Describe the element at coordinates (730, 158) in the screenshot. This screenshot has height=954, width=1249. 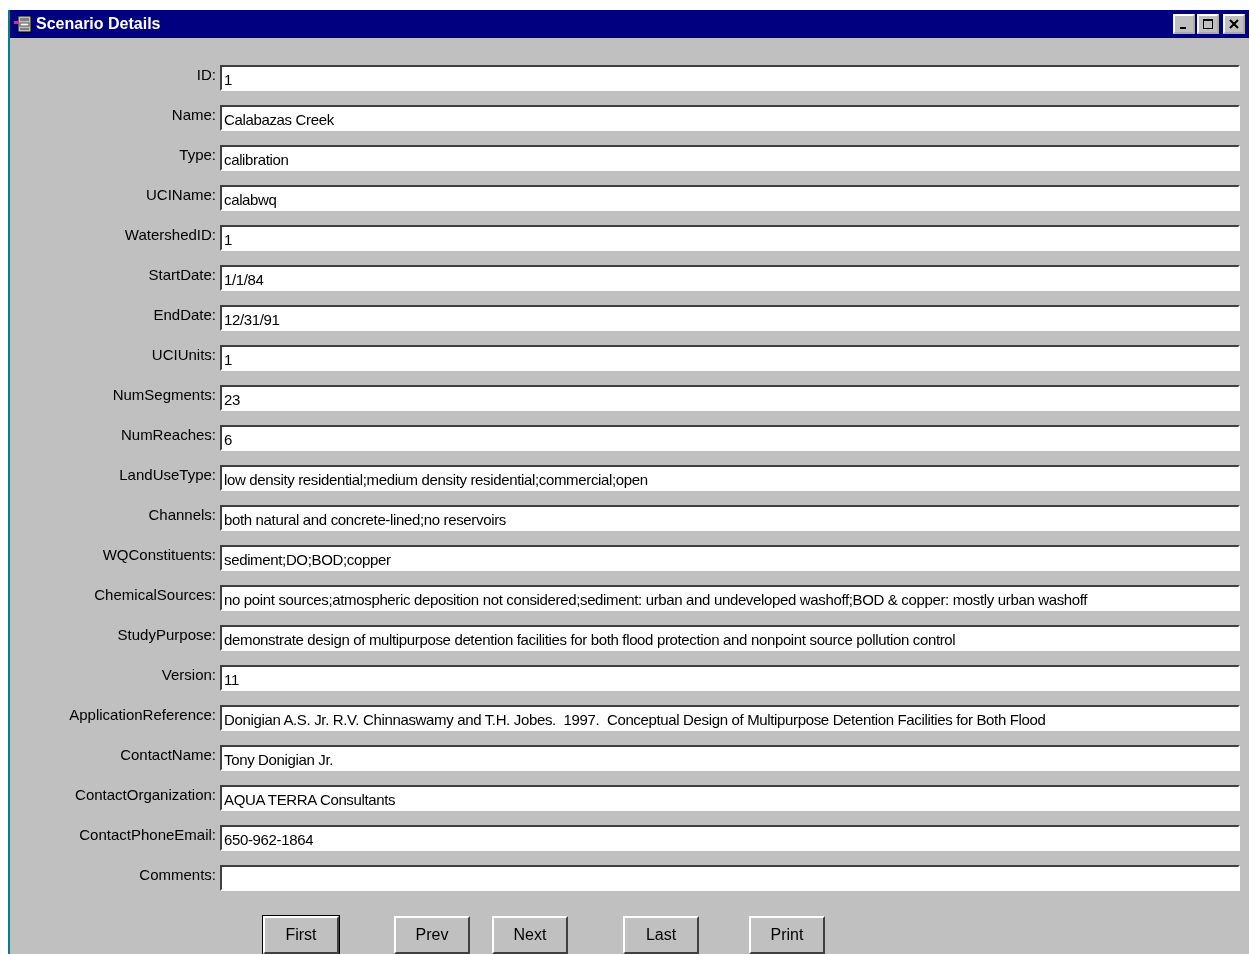
I see `input-field: calibration` at that location.